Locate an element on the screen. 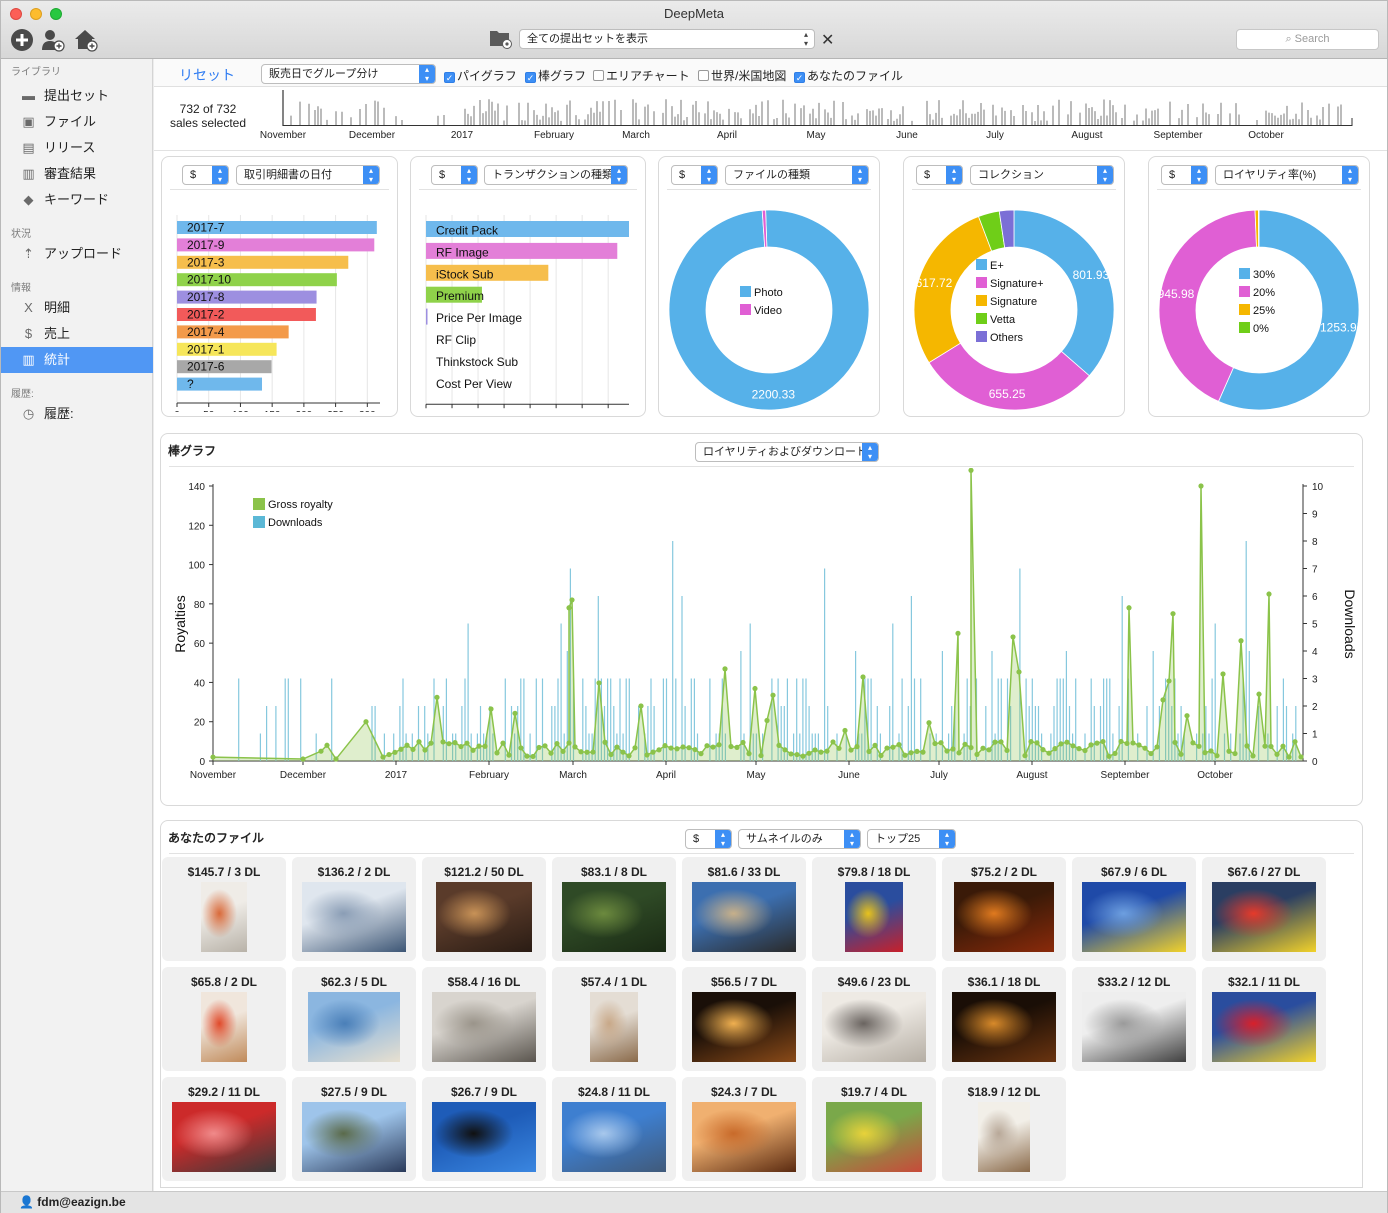 Image resolution: width=1388 pixels, height=1213 pixels. sidebar-item-keywords: ◆ キーワード is located at coordinates (77, 200).